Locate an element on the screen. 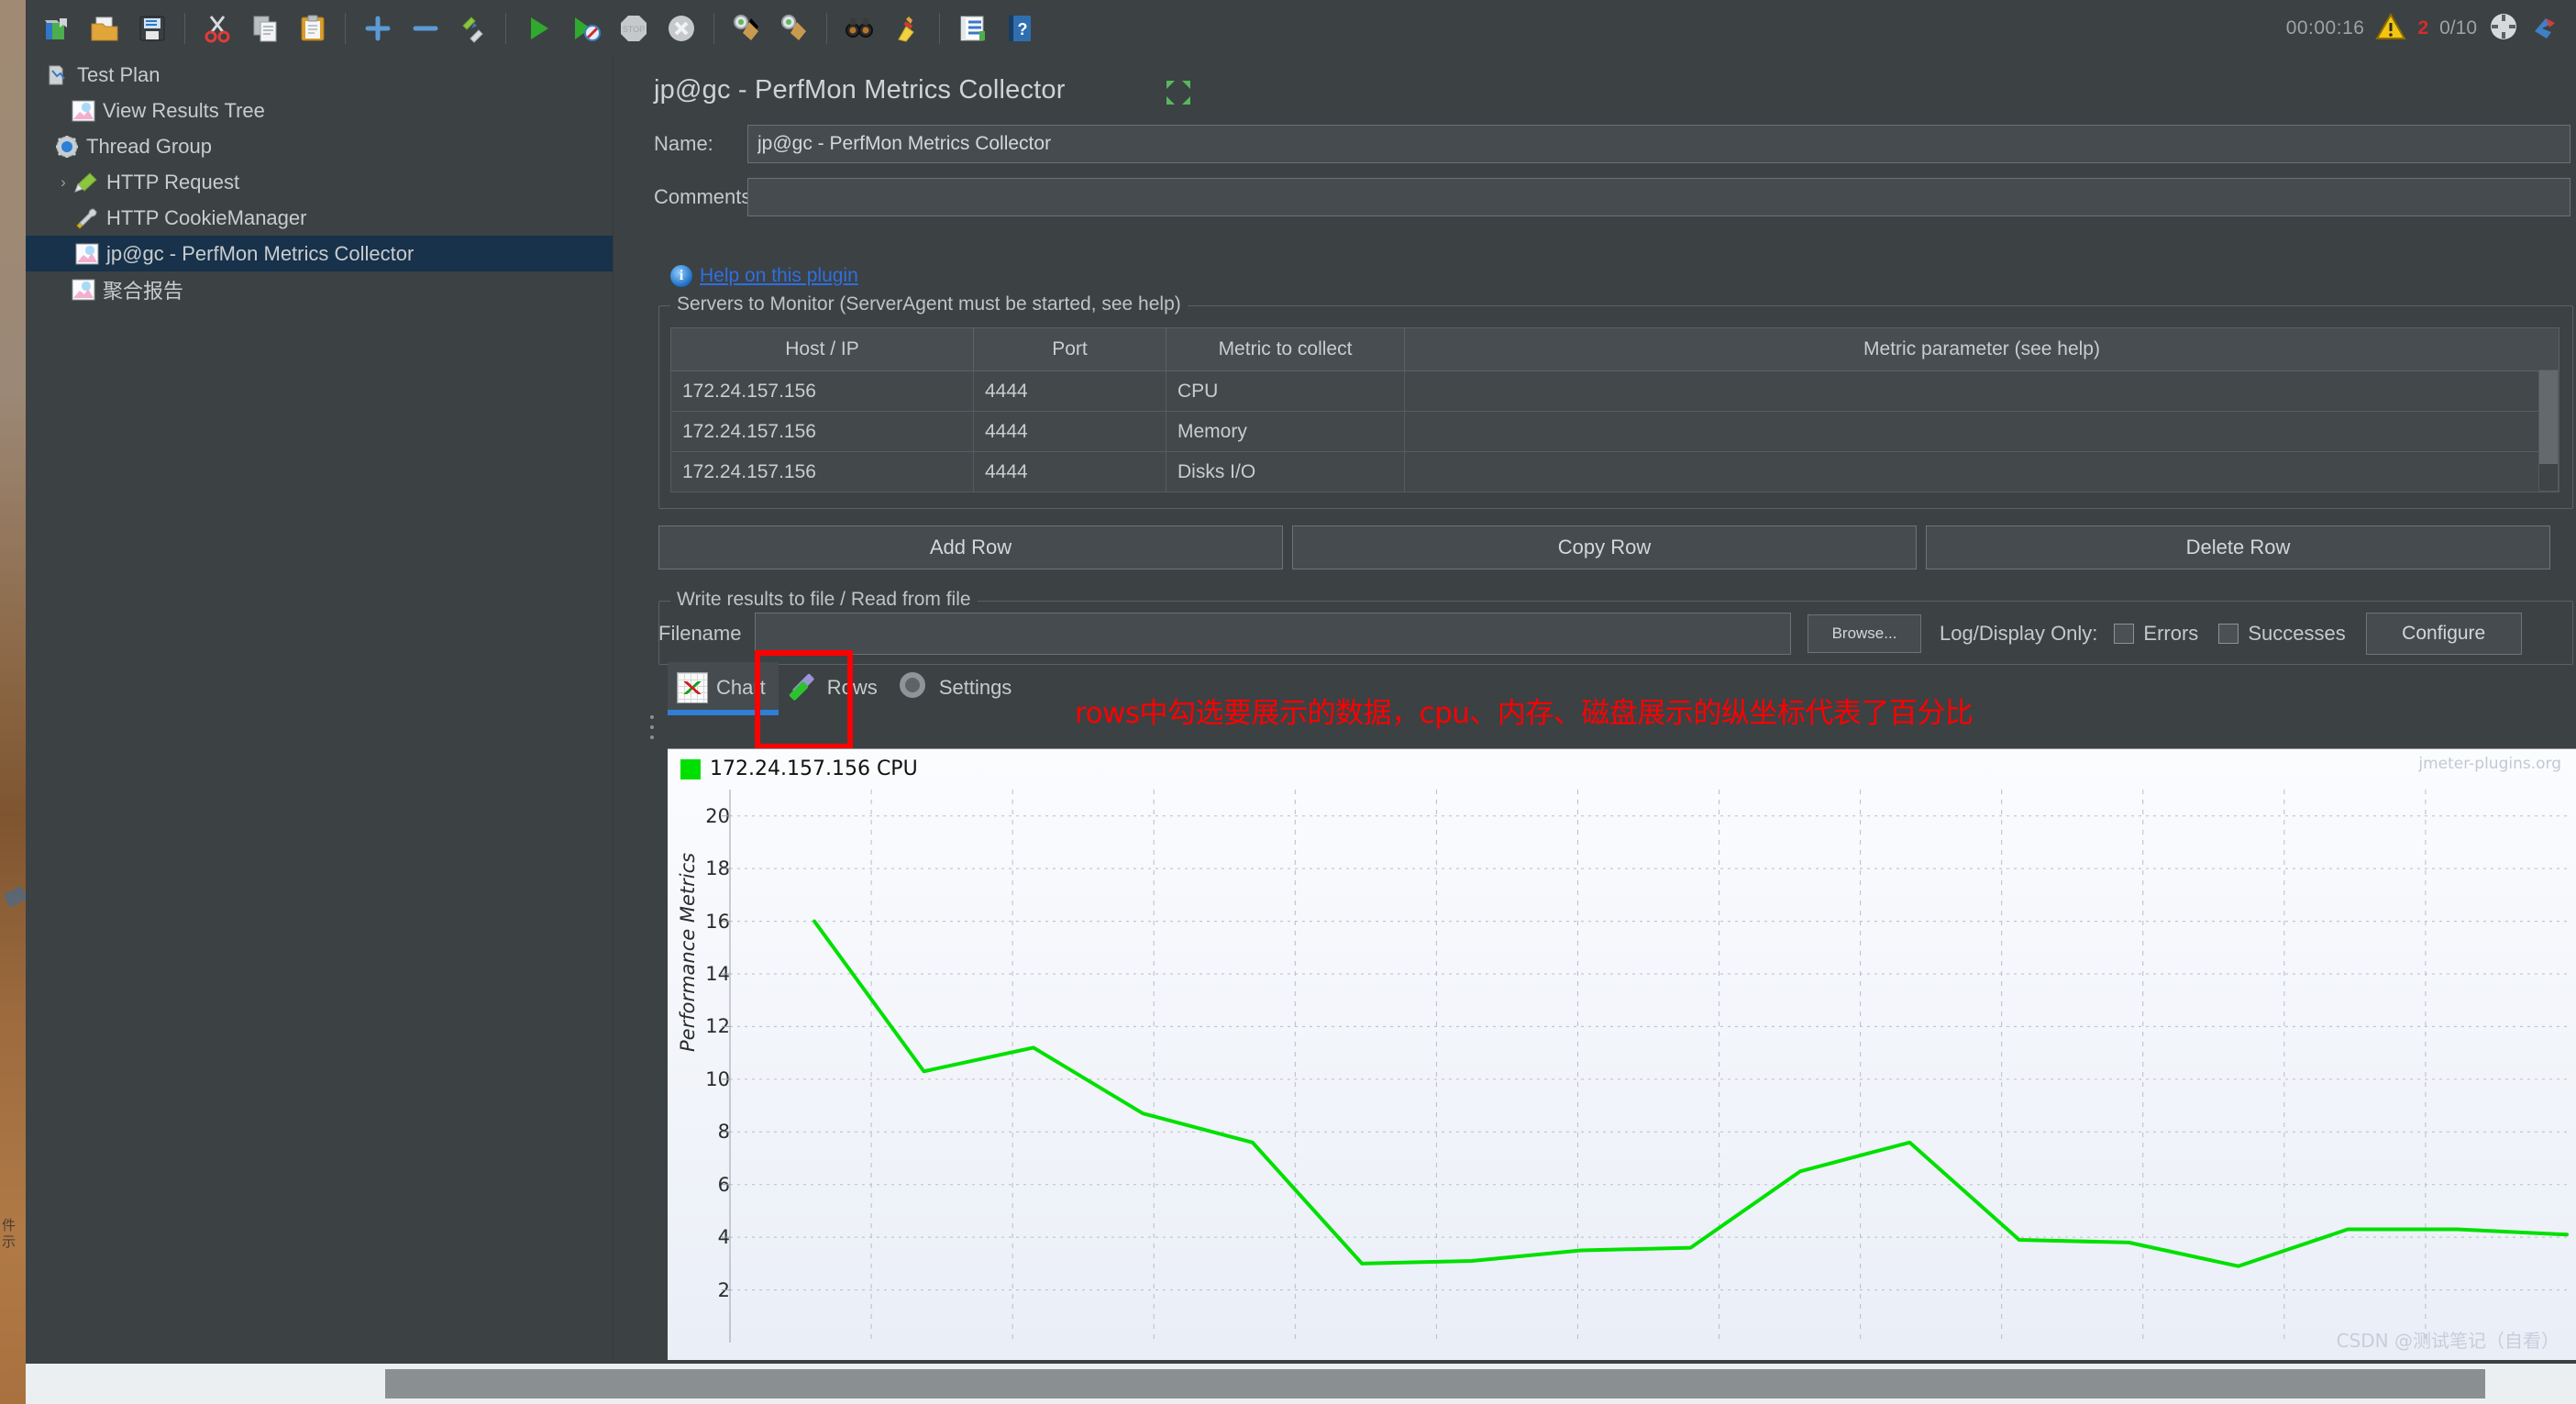  chevron-right-icon: › is located at coordinates (63, 182).